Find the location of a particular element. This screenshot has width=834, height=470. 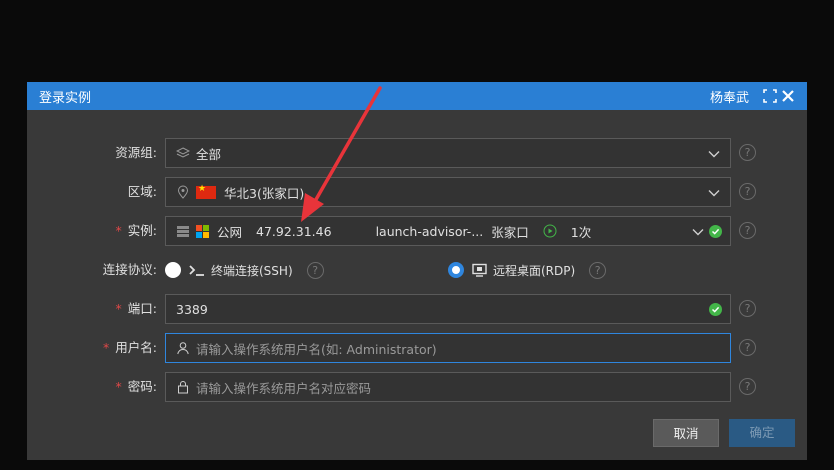

close-icon is located at coordinates (788, 96).